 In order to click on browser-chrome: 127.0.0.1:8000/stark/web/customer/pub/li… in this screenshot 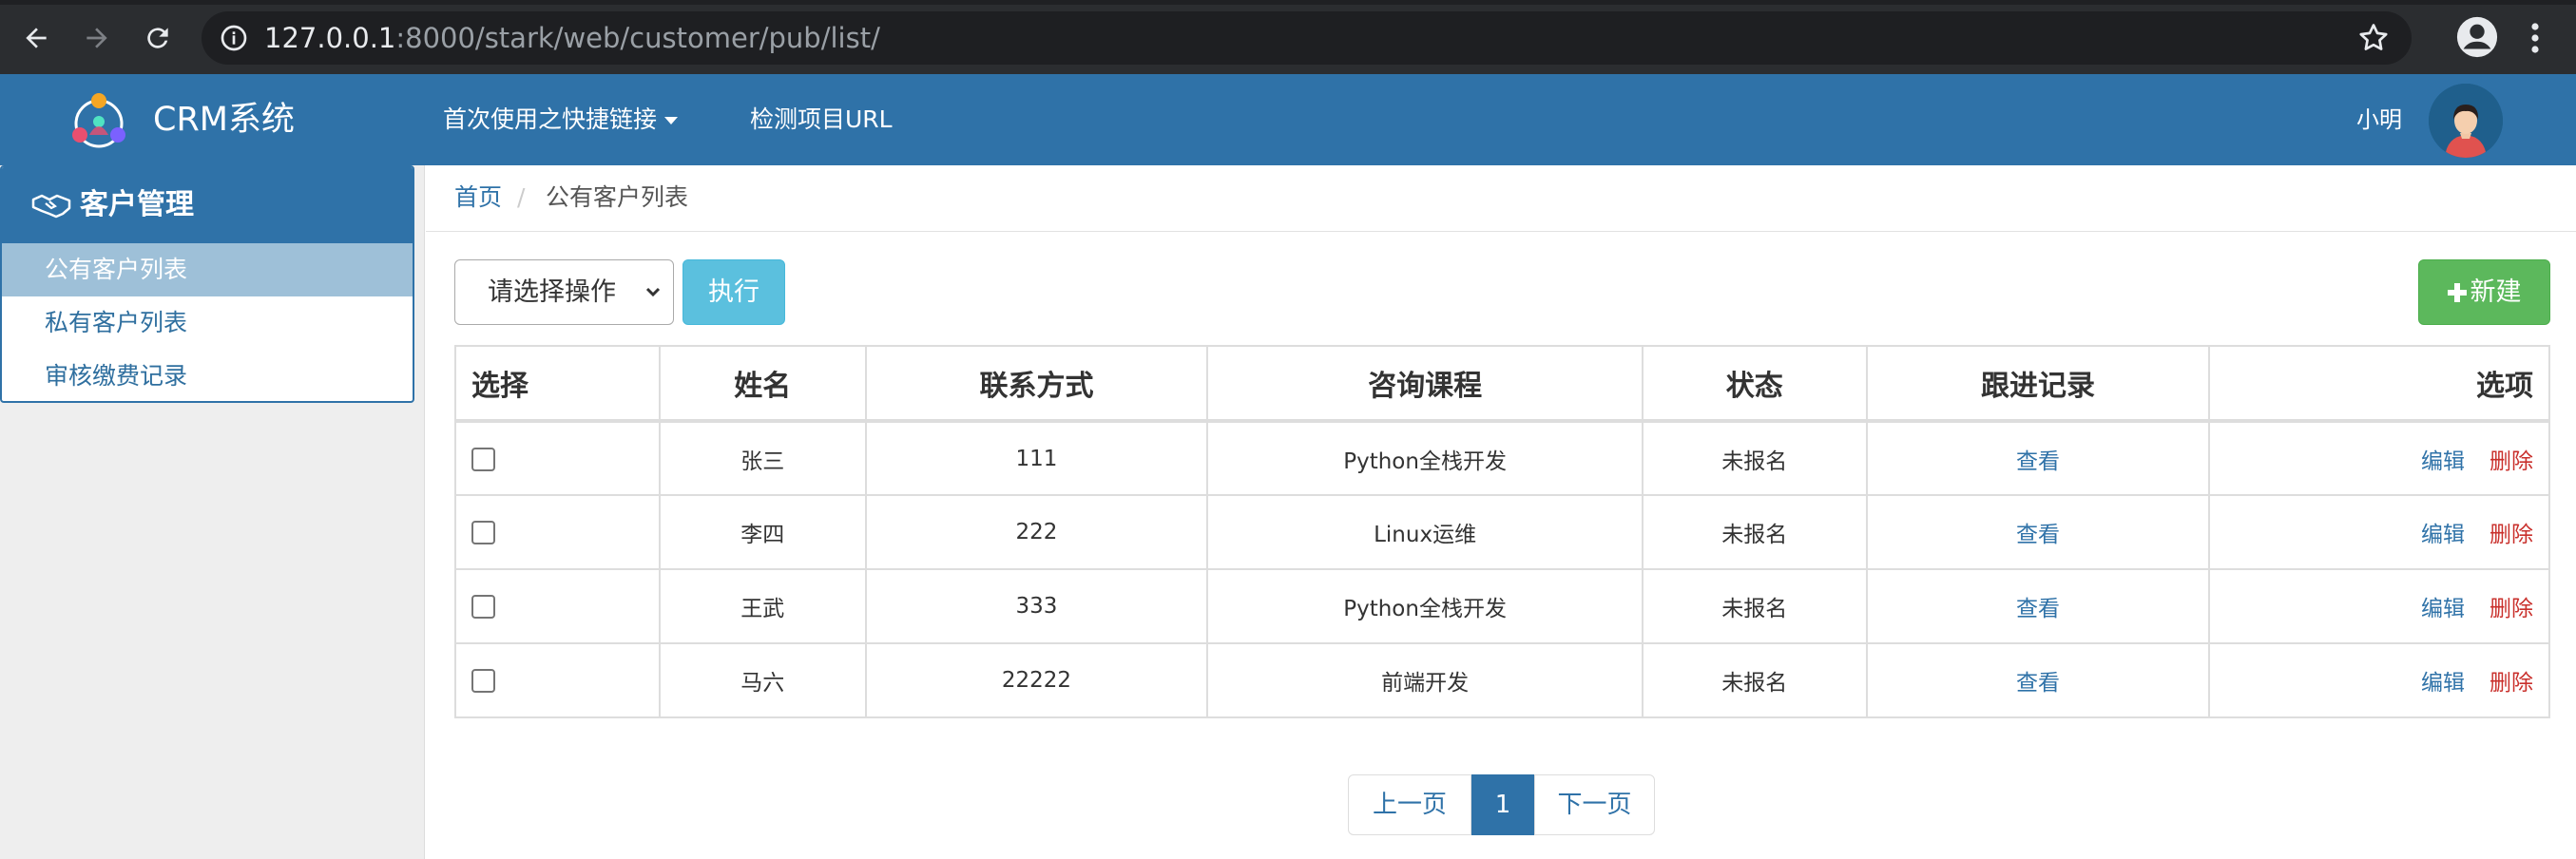, I will do `click(1288, 37)`.